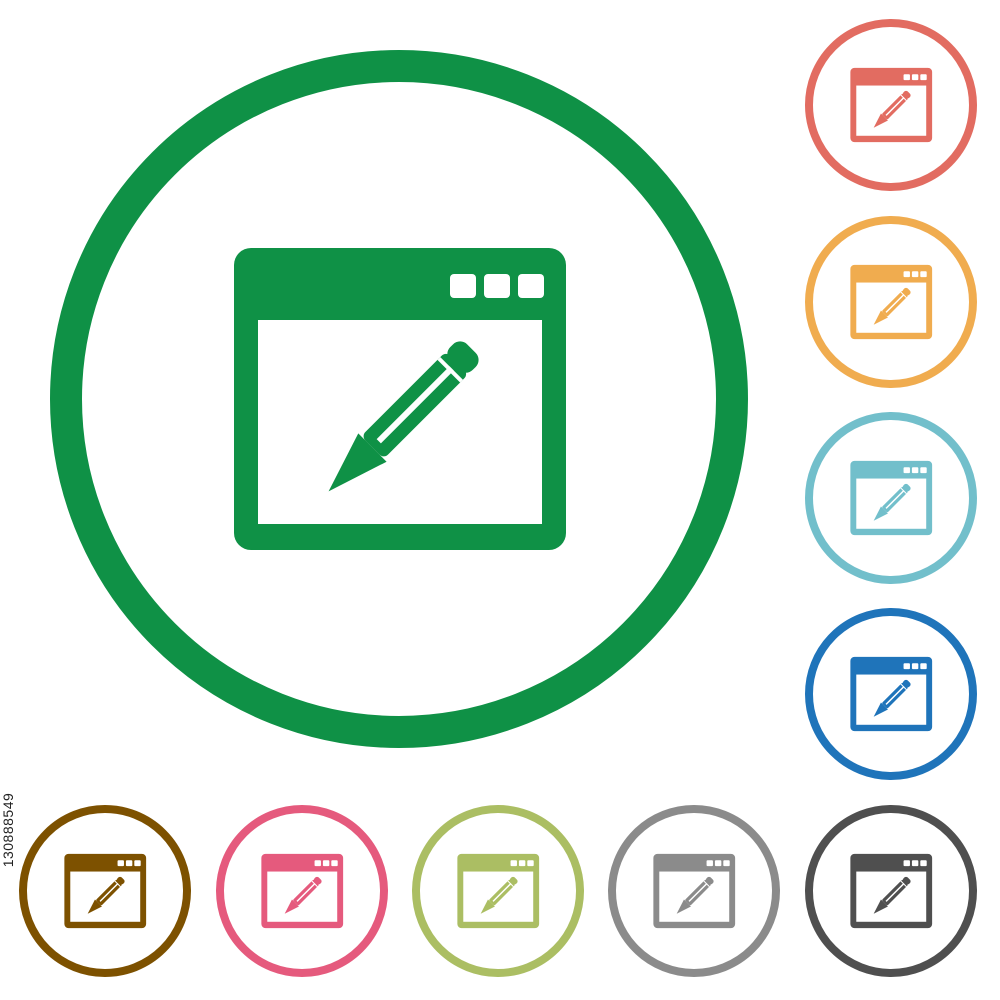 The width and height of the screenshot is (1000, 1000). Describe the element at coordinates (8, 830) in the screenshot. I see `stock-id: 130888549` at that location.